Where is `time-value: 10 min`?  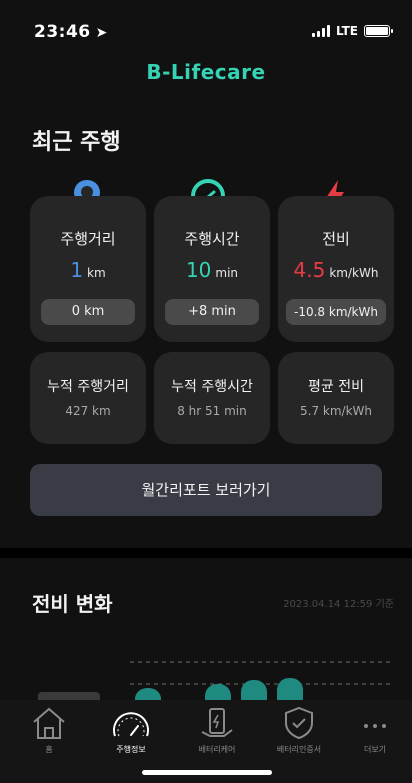
time-value: 10 min is located at coordinates (212, 270).